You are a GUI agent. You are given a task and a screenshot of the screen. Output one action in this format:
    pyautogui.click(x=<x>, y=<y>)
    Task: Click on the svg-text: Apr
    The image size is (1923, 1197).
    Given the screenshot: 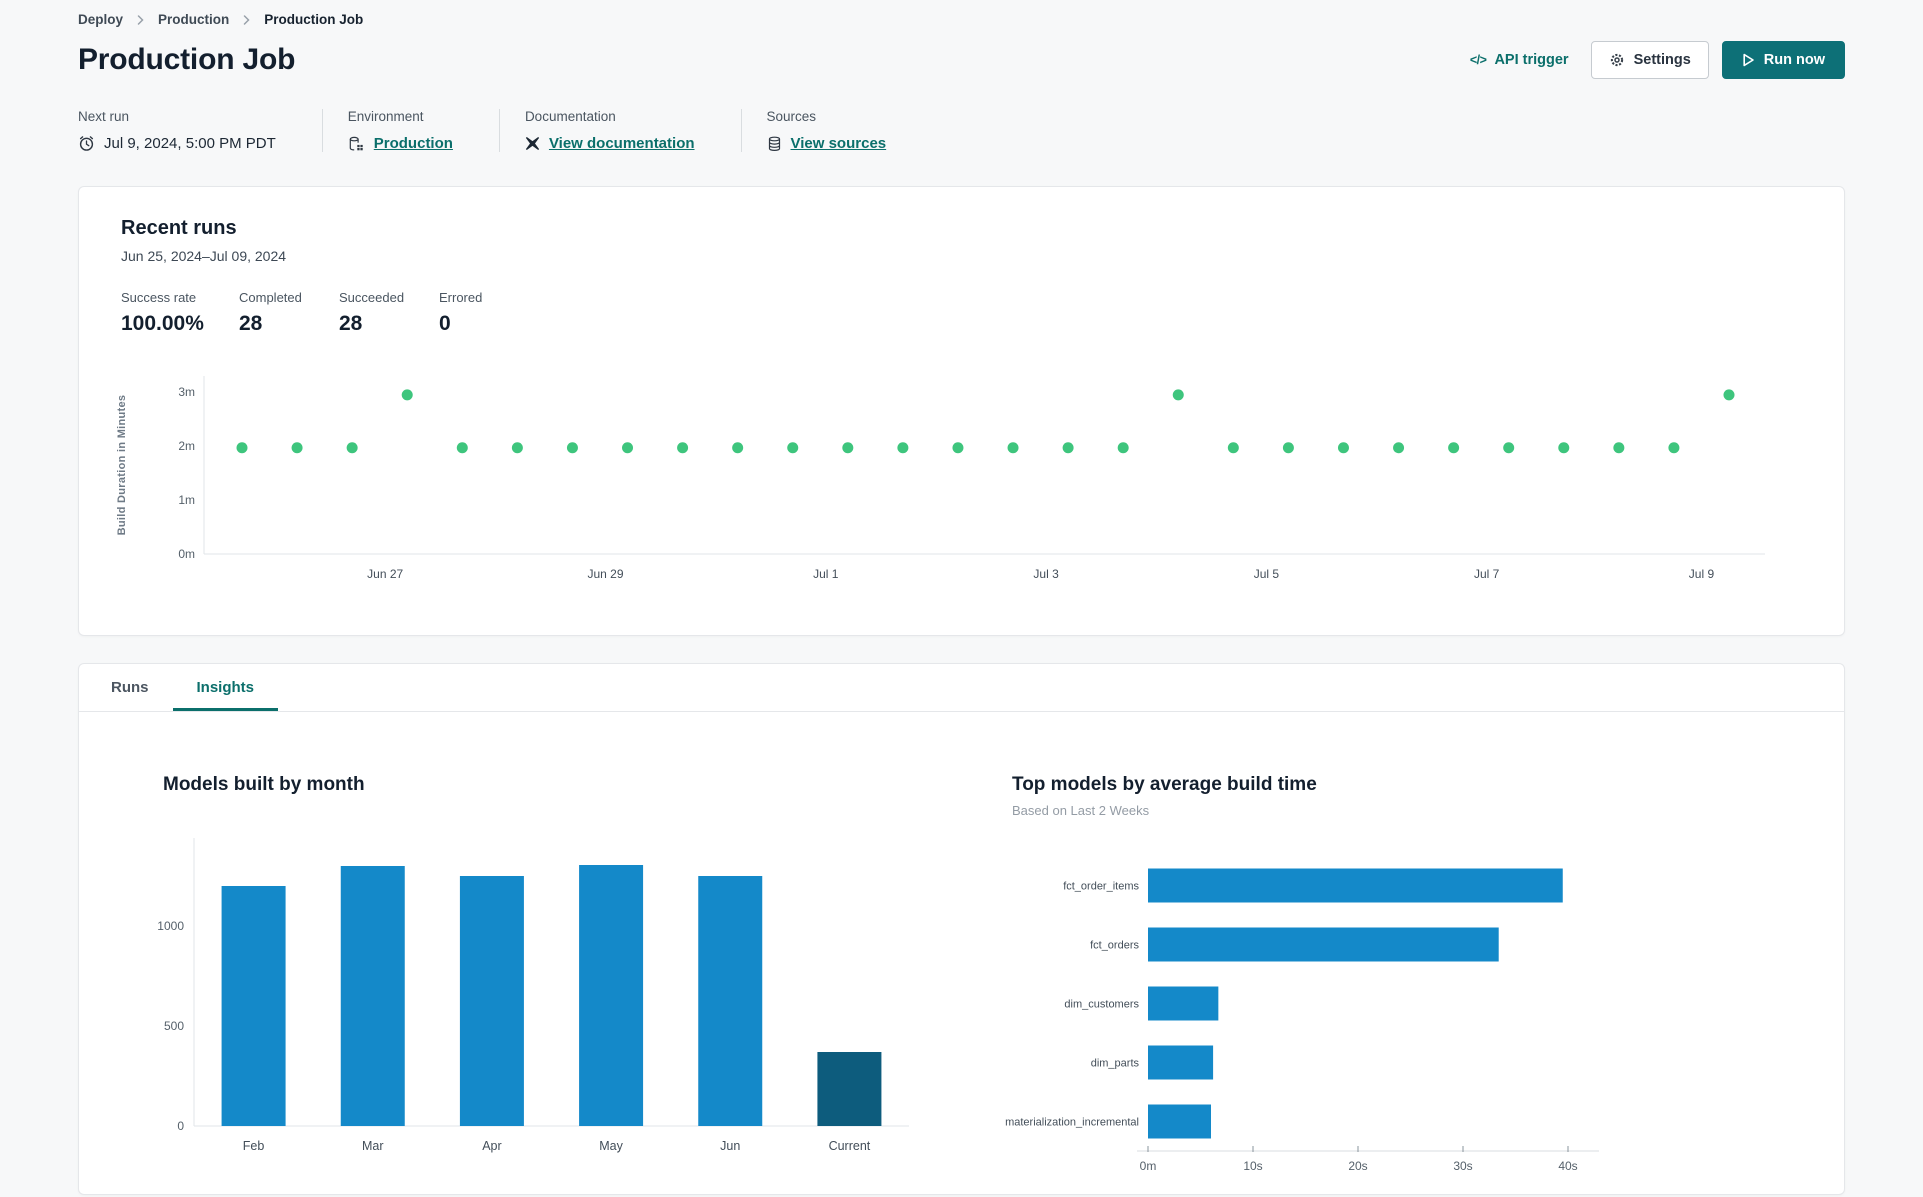 What is the action you would take?
    pyautogui.click(x=491, y=1146)
    